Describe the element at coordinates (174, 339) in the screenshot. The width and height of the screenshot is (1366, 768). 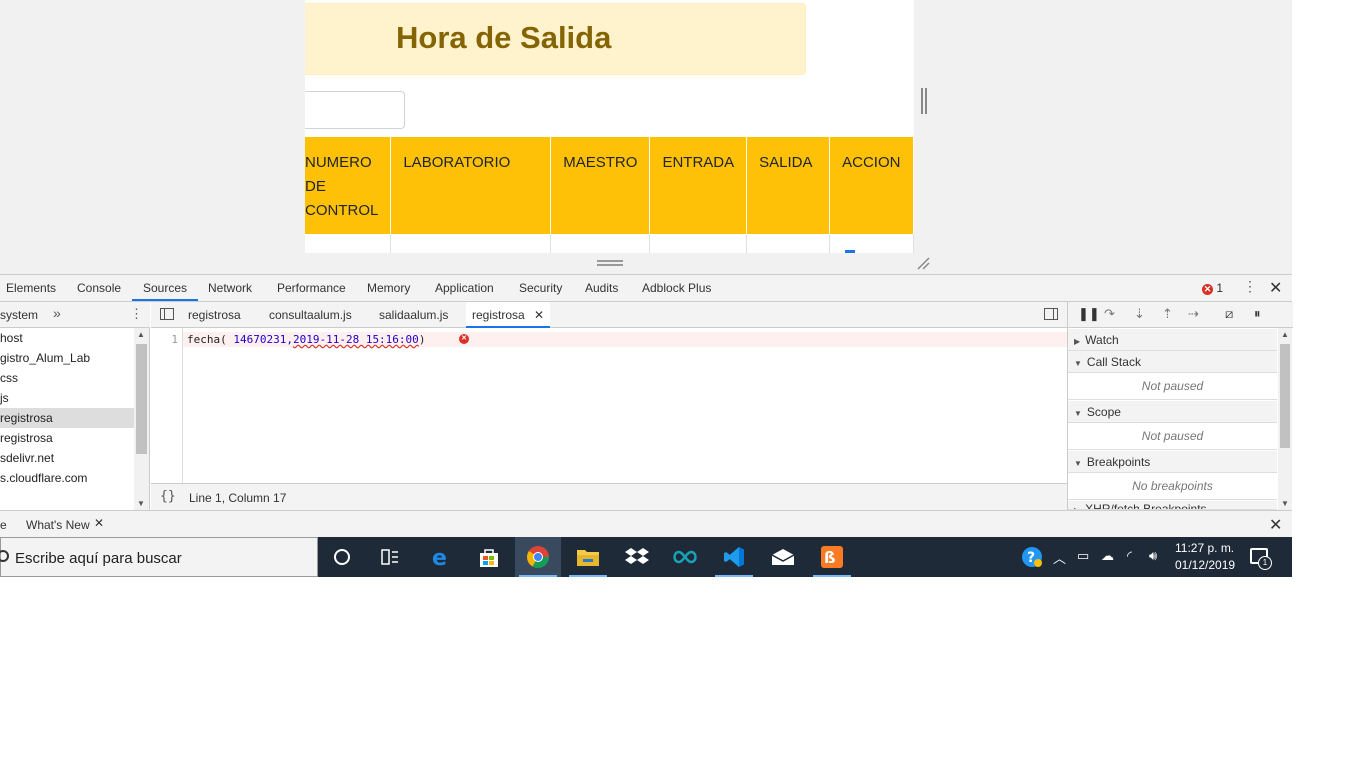
I see `line-number: 1` at that location.